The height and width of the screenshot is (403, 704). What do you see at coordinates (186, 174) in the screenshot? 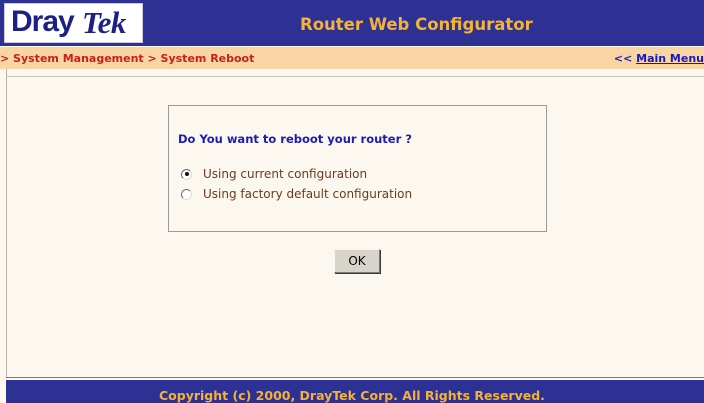
I see `radio-current-config` at bounding box center [186, 174].